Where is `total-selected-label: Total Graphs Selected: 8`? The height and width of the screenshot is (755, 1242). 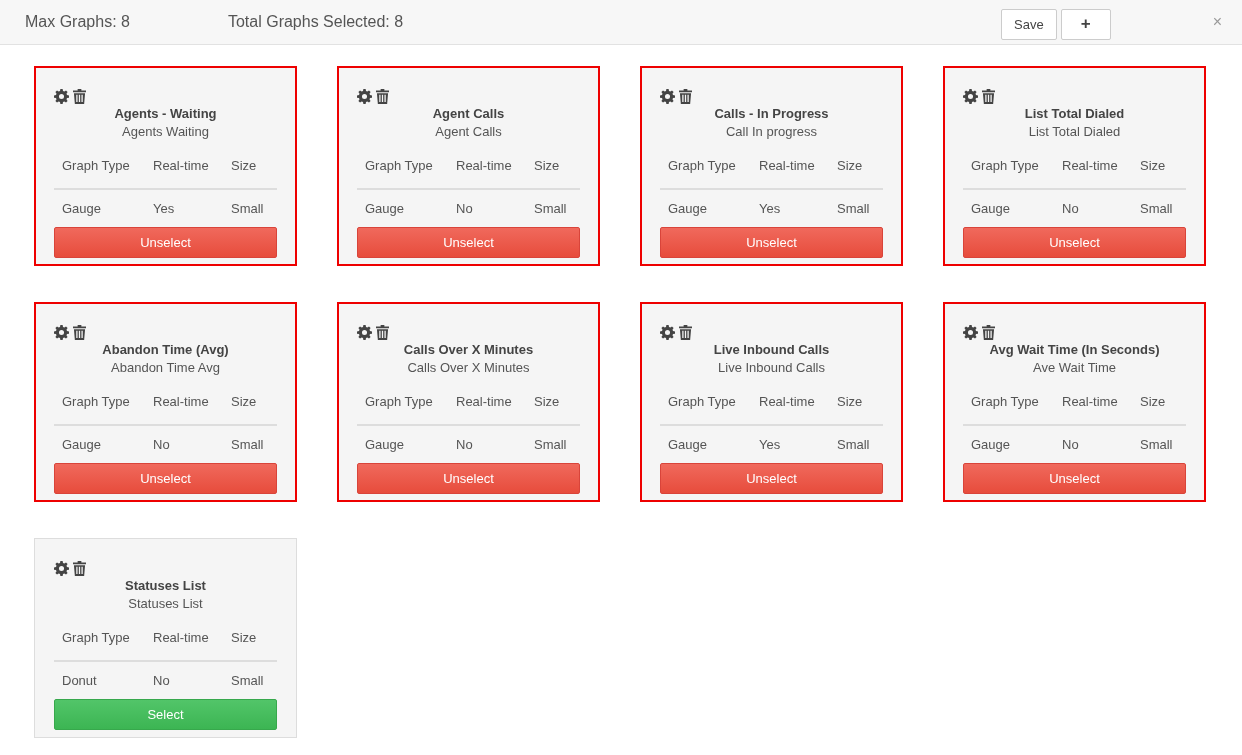
total-selected-label: Total Graphs Selected: 8 is located at coordinates (315, 22).